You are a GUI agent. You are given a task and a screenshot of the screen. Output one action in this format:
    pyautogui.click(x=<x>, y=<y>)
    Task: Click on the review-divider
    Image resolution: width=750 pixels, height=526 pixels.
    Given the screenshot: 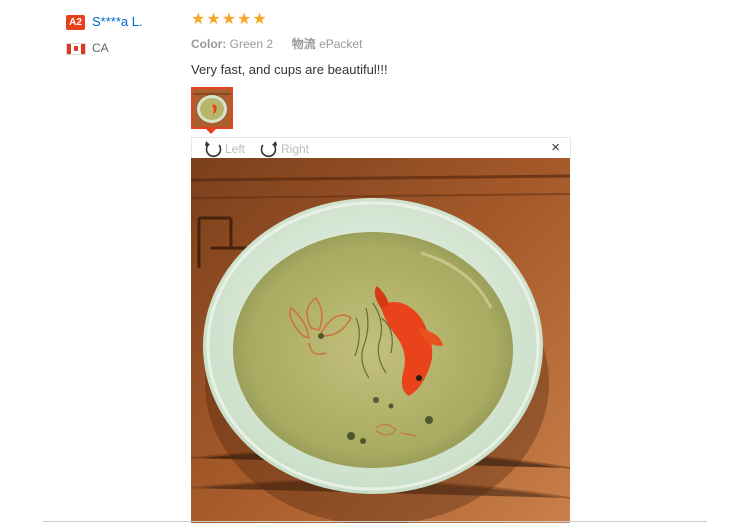 What is the action you would take?
    pyautogui.click(x=375, y=521)
    